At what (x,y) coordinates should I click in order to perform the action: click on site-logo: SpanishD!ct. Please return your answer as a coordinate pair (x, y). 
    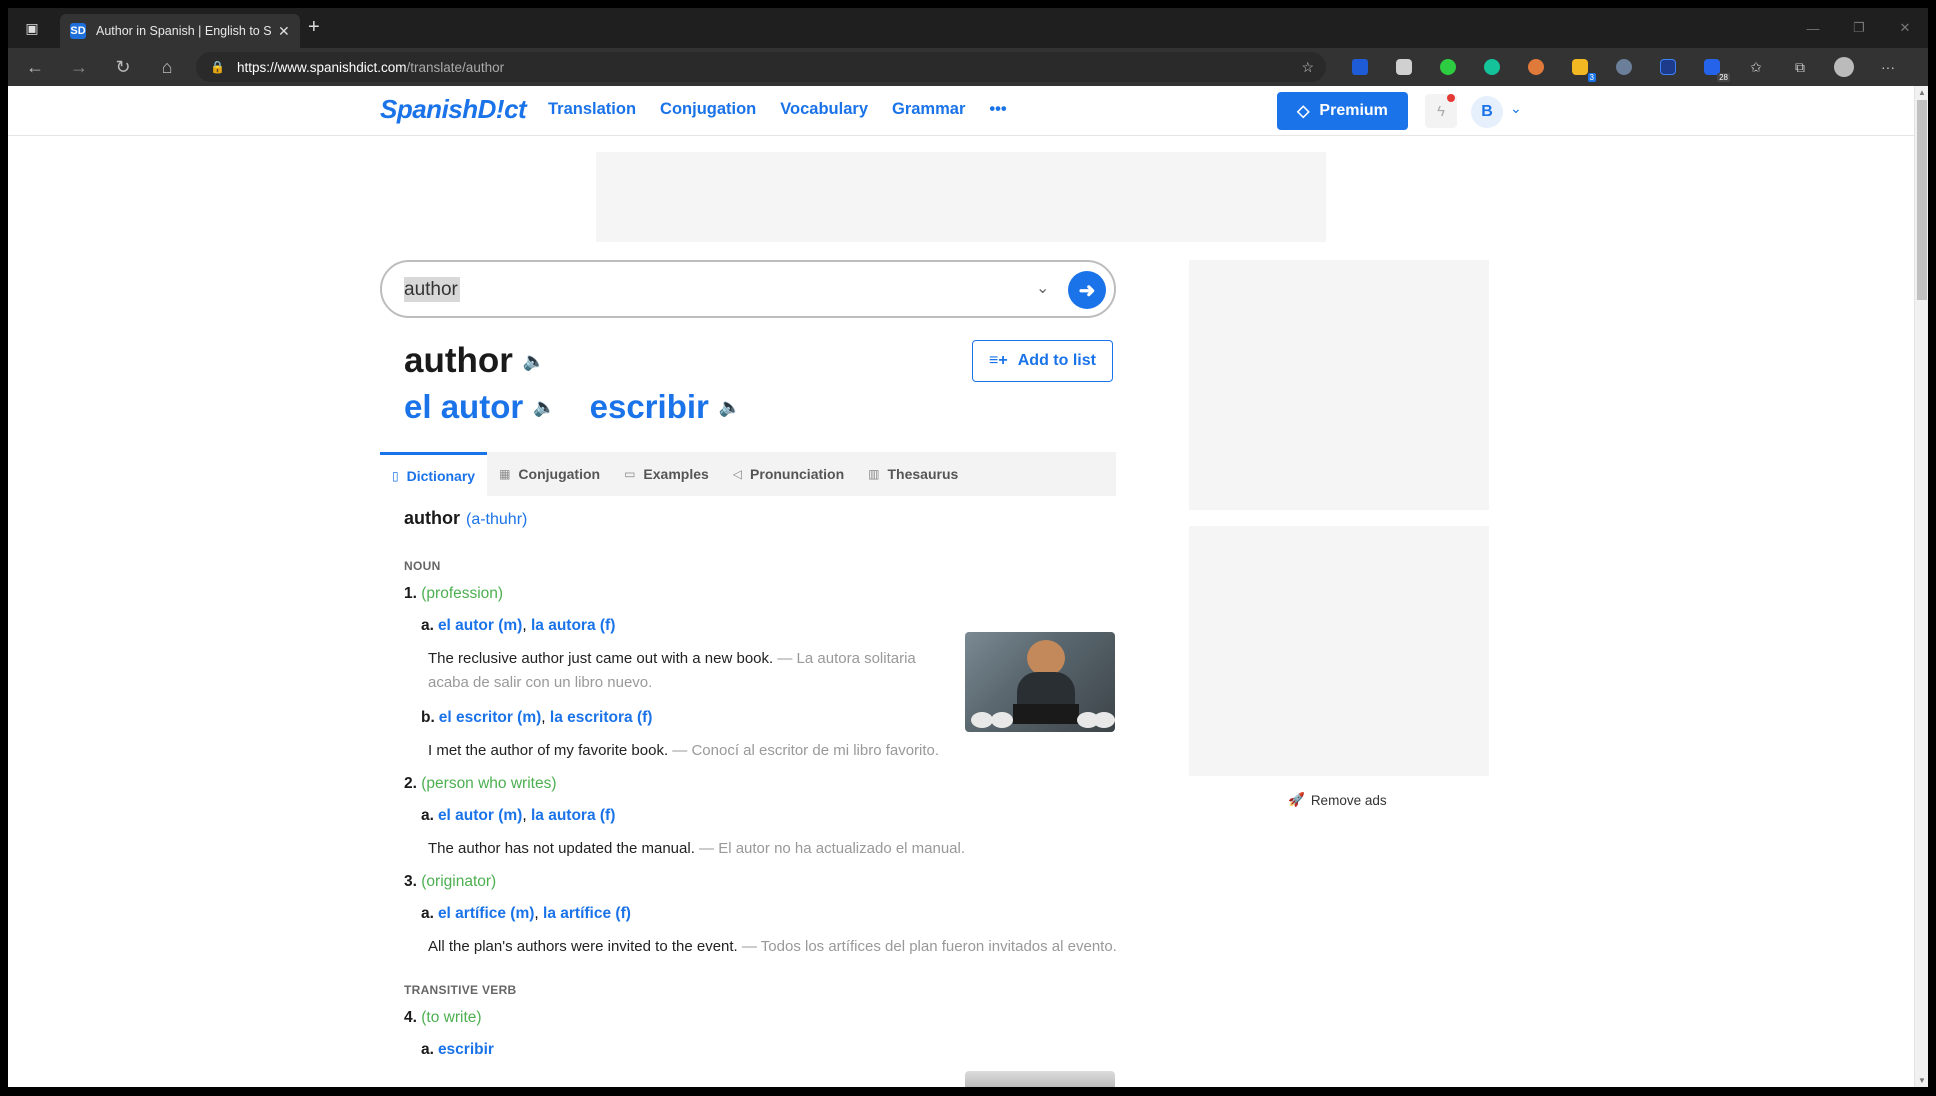
    Looking at the image, I should click on (453, 109).